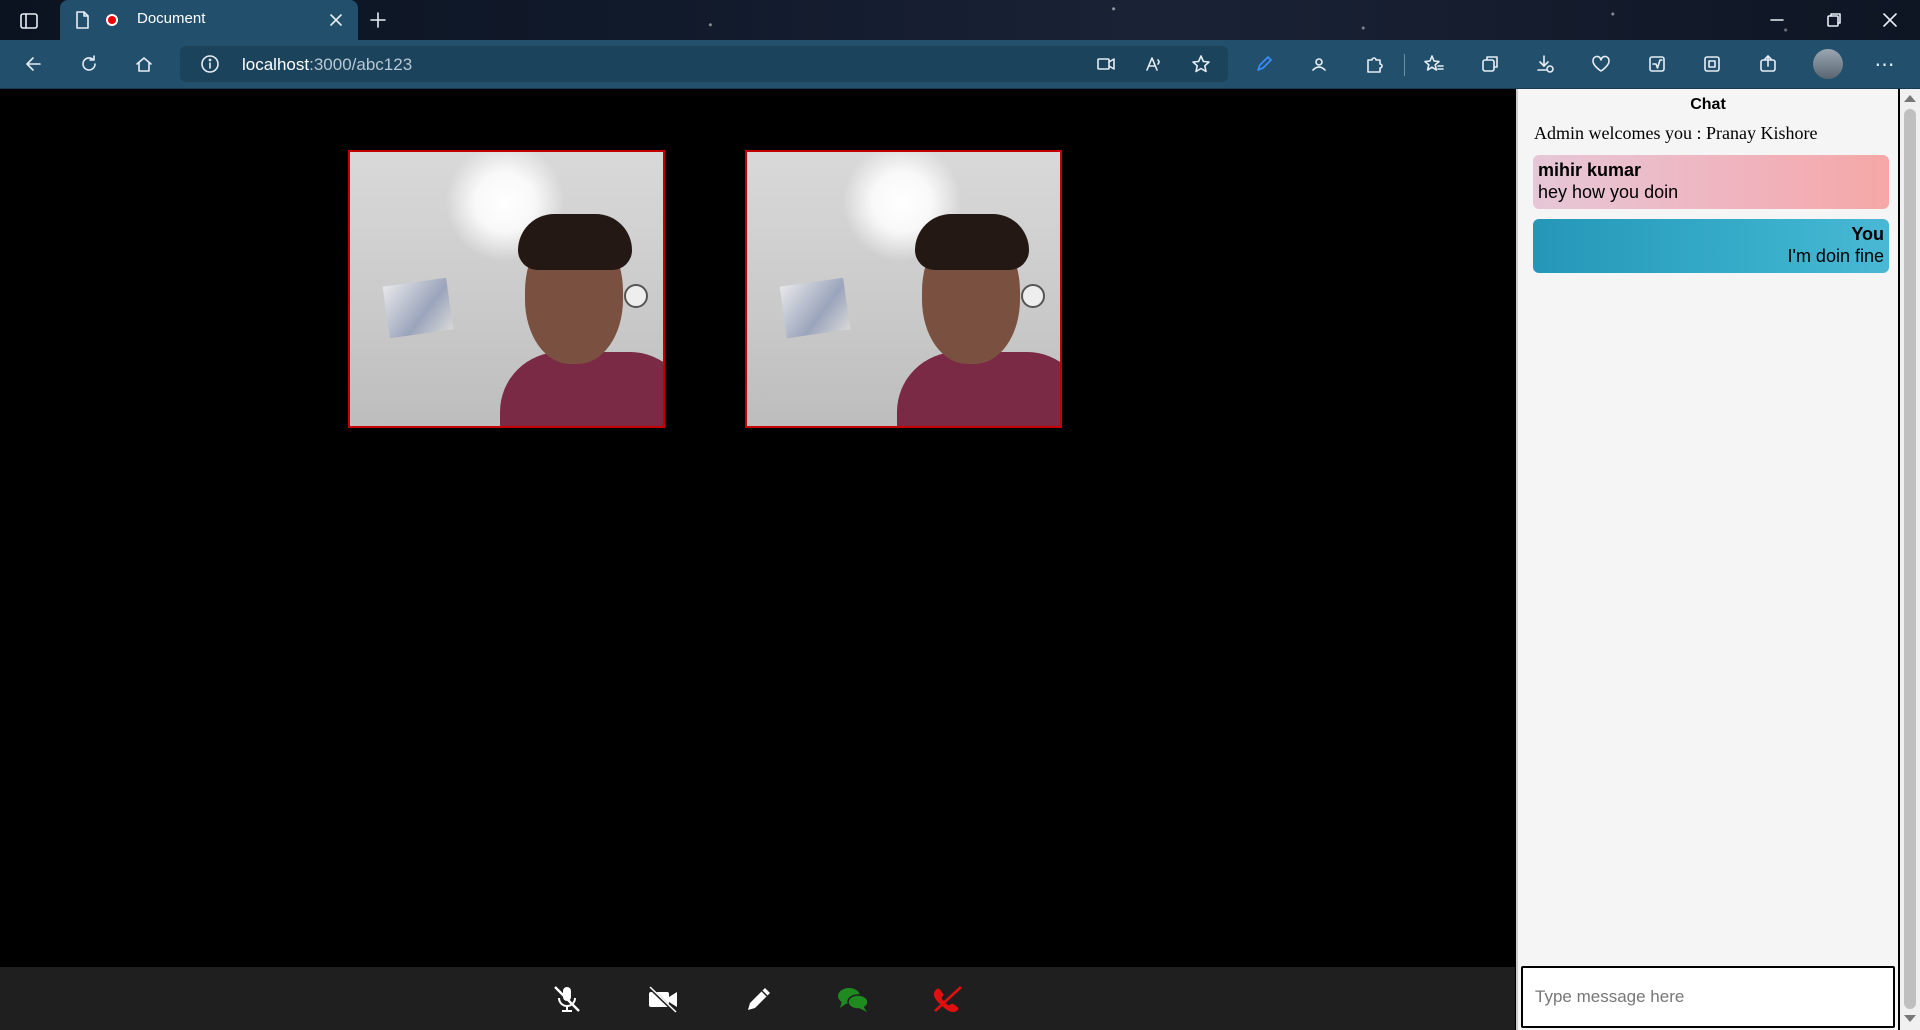 This screenshot has width=1920, height=1030. I want to click on restore-icon, so click(1834, 20).